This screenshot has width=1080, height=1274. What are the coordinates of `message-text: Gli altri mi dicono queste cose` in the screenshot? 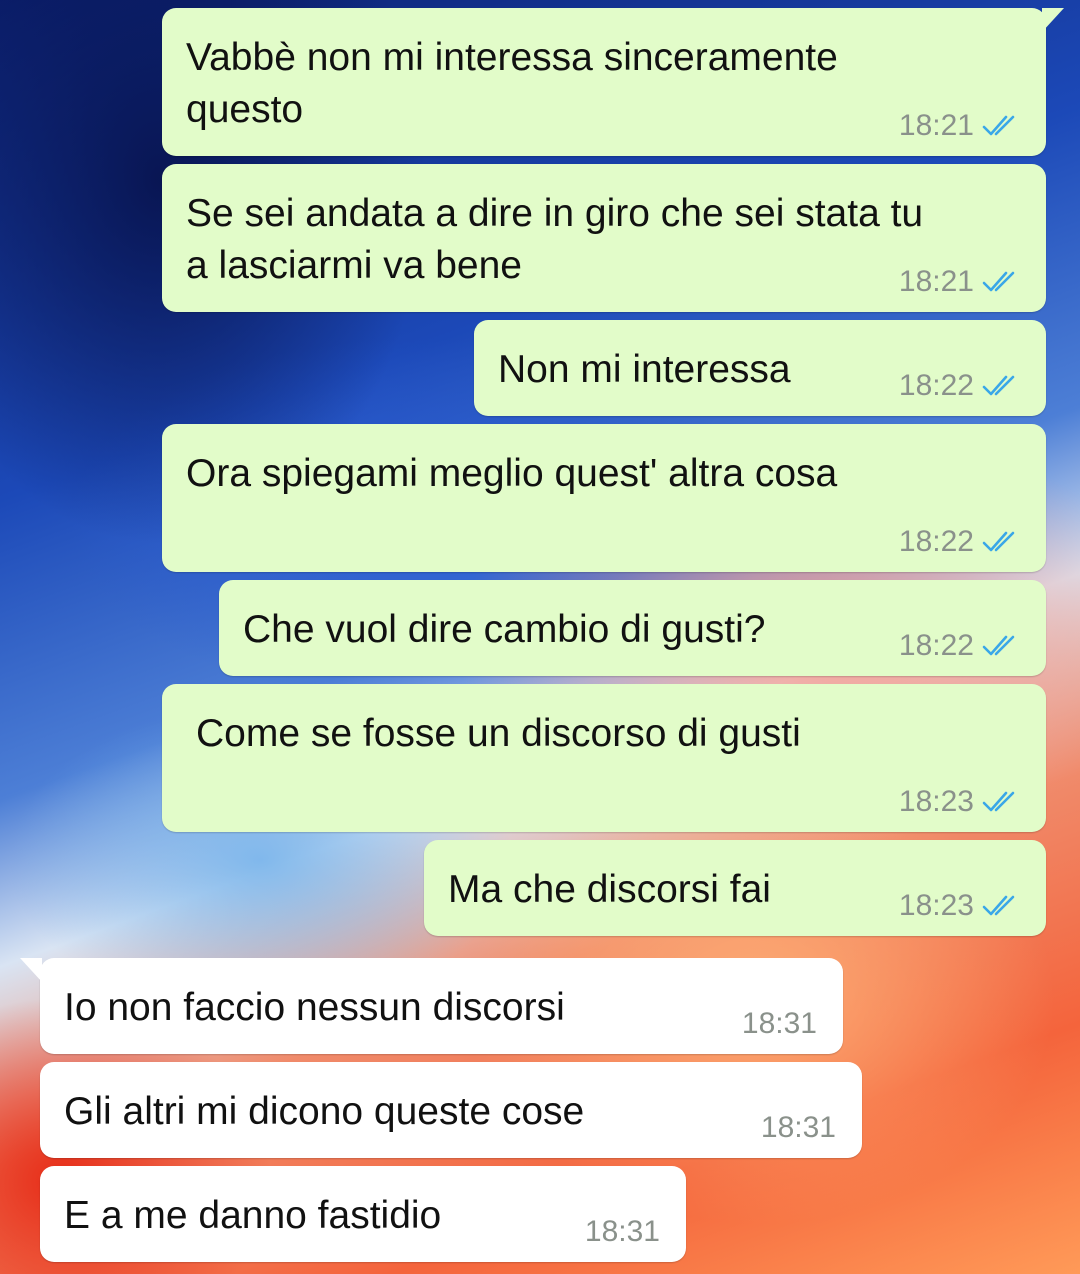 It's located at (324, 1111).